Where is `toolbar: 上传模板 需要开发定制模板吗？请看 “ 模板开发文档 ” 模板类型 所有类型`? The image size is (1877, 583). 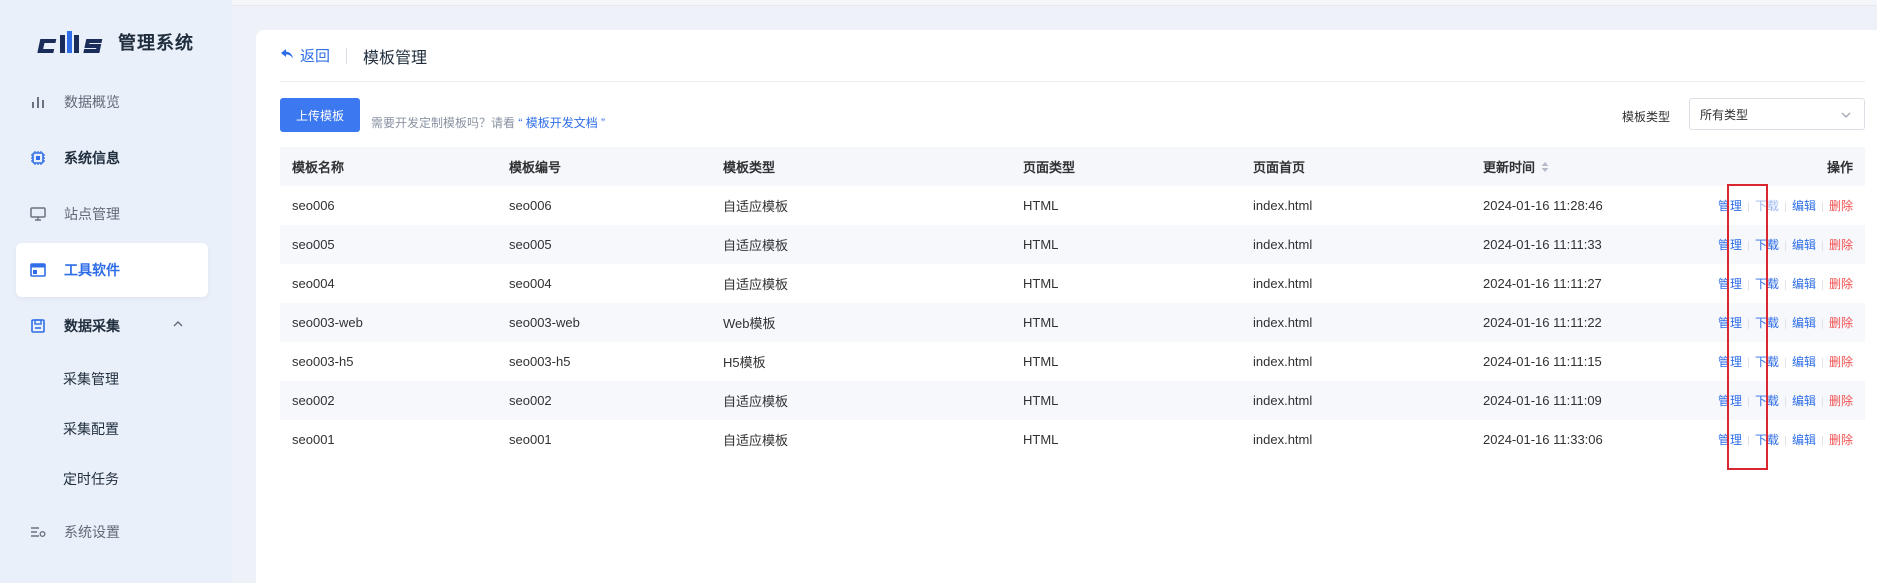
toolbar: 上传模板 需要开发定制模板吗？请看 “ 模板开发文档 ” 模板类型 所有类型 is located at coordinates (1072, 116).